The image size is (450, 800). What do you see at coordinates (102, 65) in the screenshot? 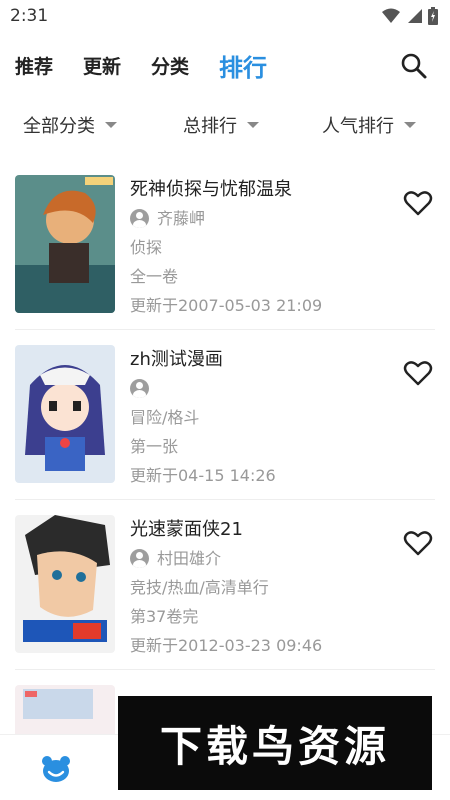
I see `tab-updates: 更新` at bounding box center [102, 65].